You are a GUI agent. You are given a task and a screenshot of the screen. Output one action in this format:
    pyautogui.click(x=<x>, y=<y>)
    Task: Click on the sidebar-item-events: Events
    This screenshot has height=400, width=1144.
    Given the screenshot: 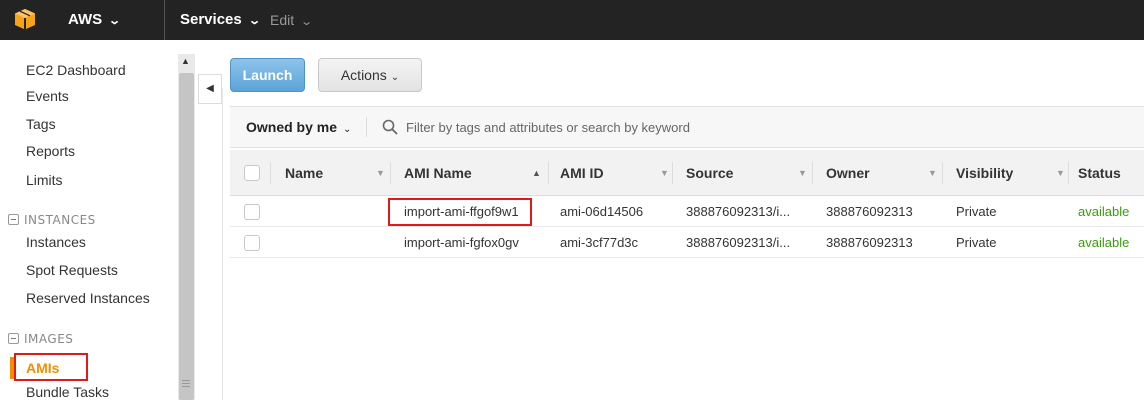 What is the action you would take?
    pyautogui.click(x=47, y=96)
    